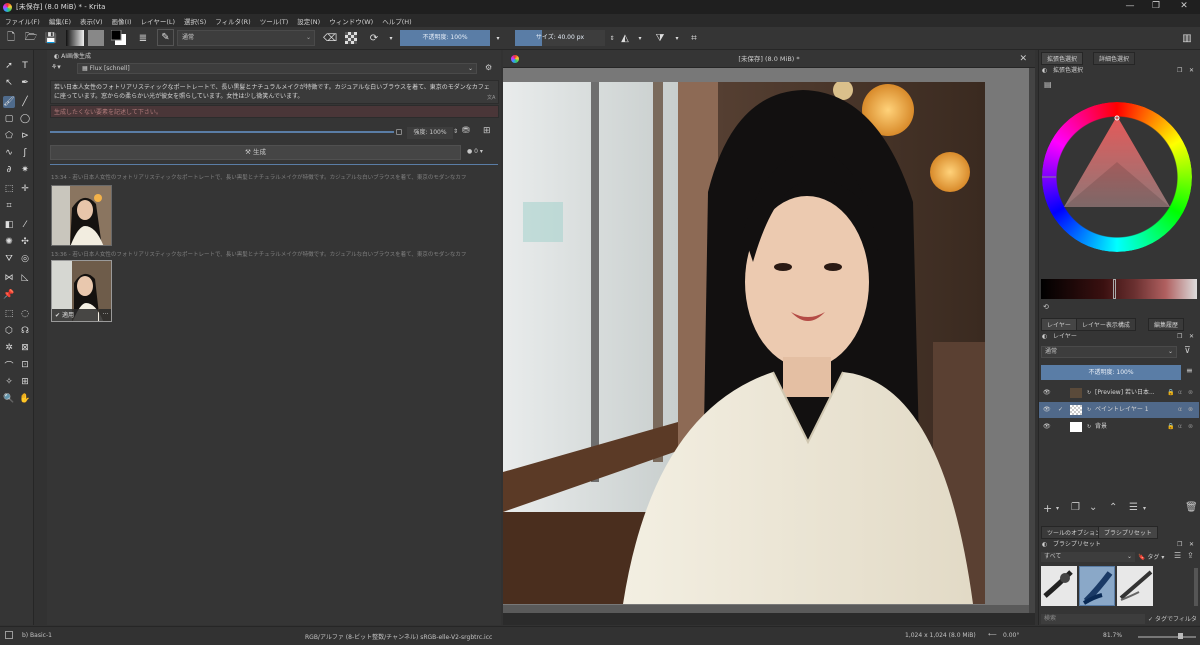 This screenshot has height=645, width=1200. Describe the element at coordinates (9, 259) in the screenshot. I see `fill-tool-icon: ⛛` at that location.